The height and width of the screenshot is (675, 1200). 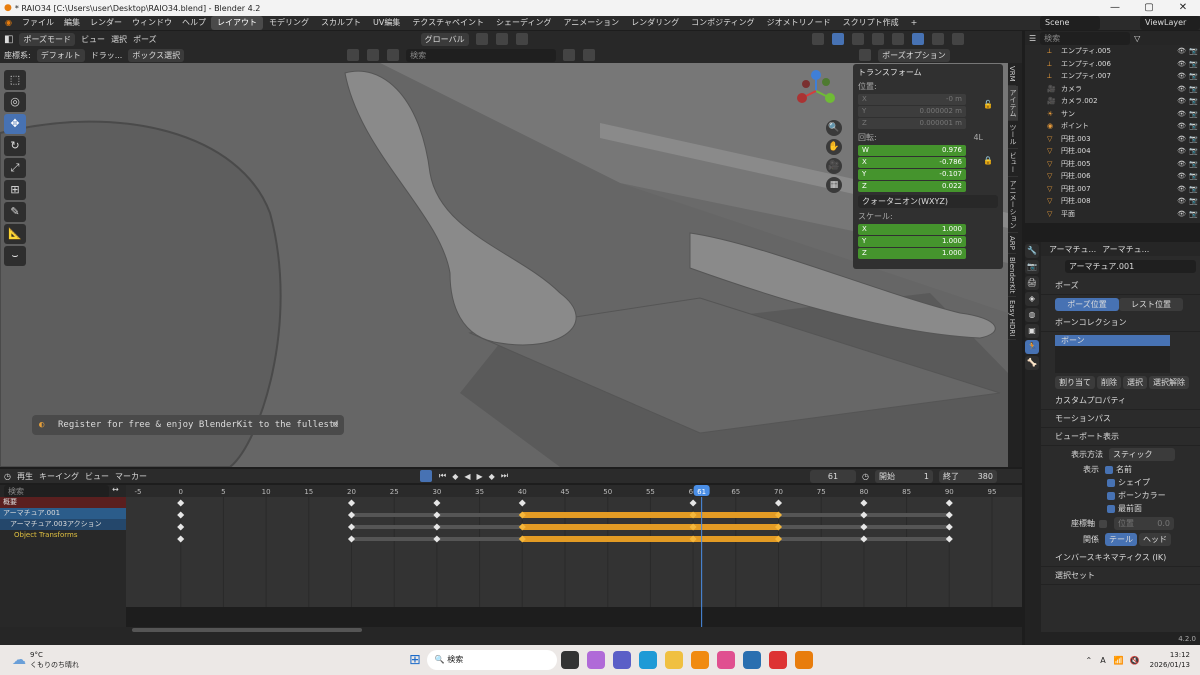 I want to click on solid-shading-icon, so click(x=917, y=39).